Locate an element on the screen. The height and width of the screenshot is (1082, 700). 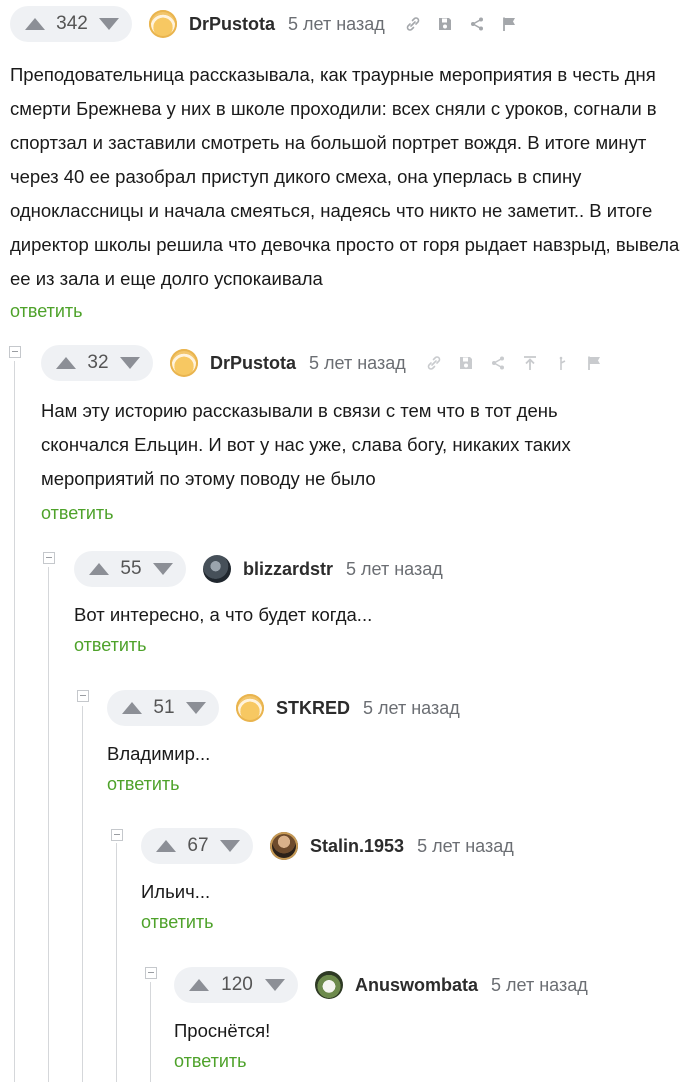
comment-header: 51 STKRED 5 лет назад is located at coordinates (403, 708).